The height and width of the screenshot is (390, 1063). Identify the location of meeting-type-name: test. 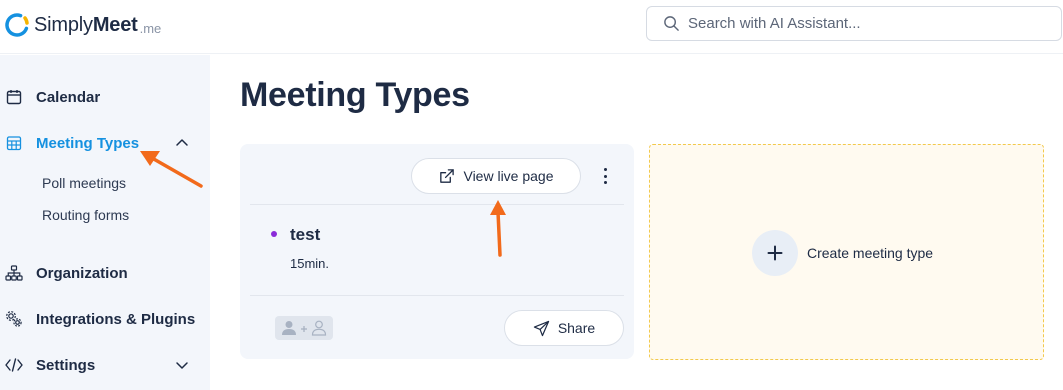
(305, 235).